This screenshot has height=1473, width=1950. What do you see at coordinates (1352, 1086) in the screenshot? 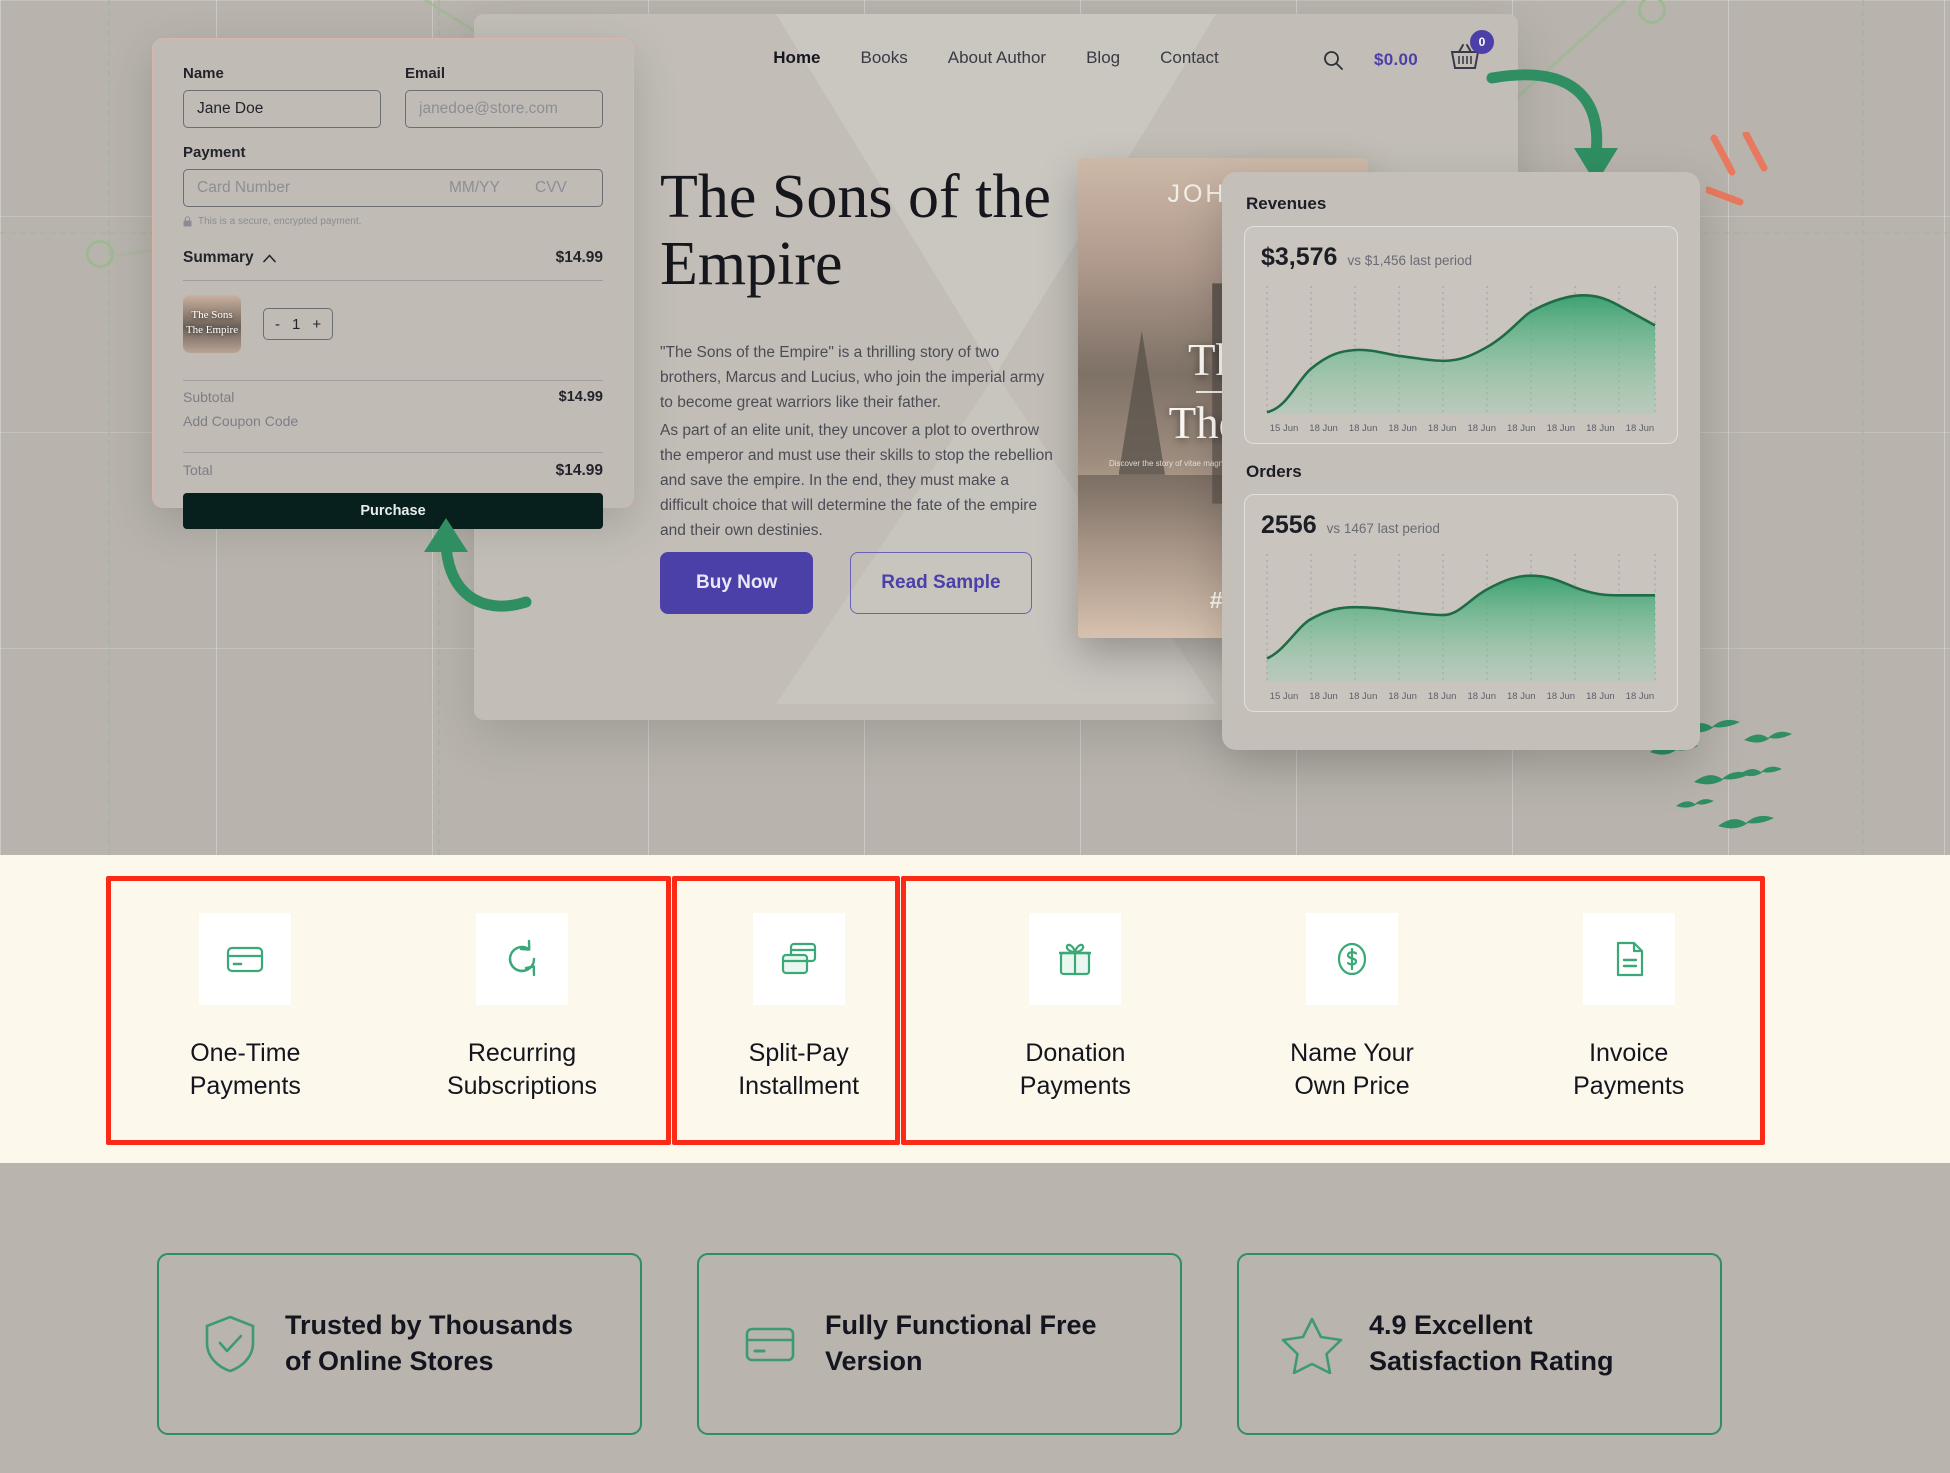
I see `name-your-price-line-2: Own Price` at bounding box center [1352, 1086].